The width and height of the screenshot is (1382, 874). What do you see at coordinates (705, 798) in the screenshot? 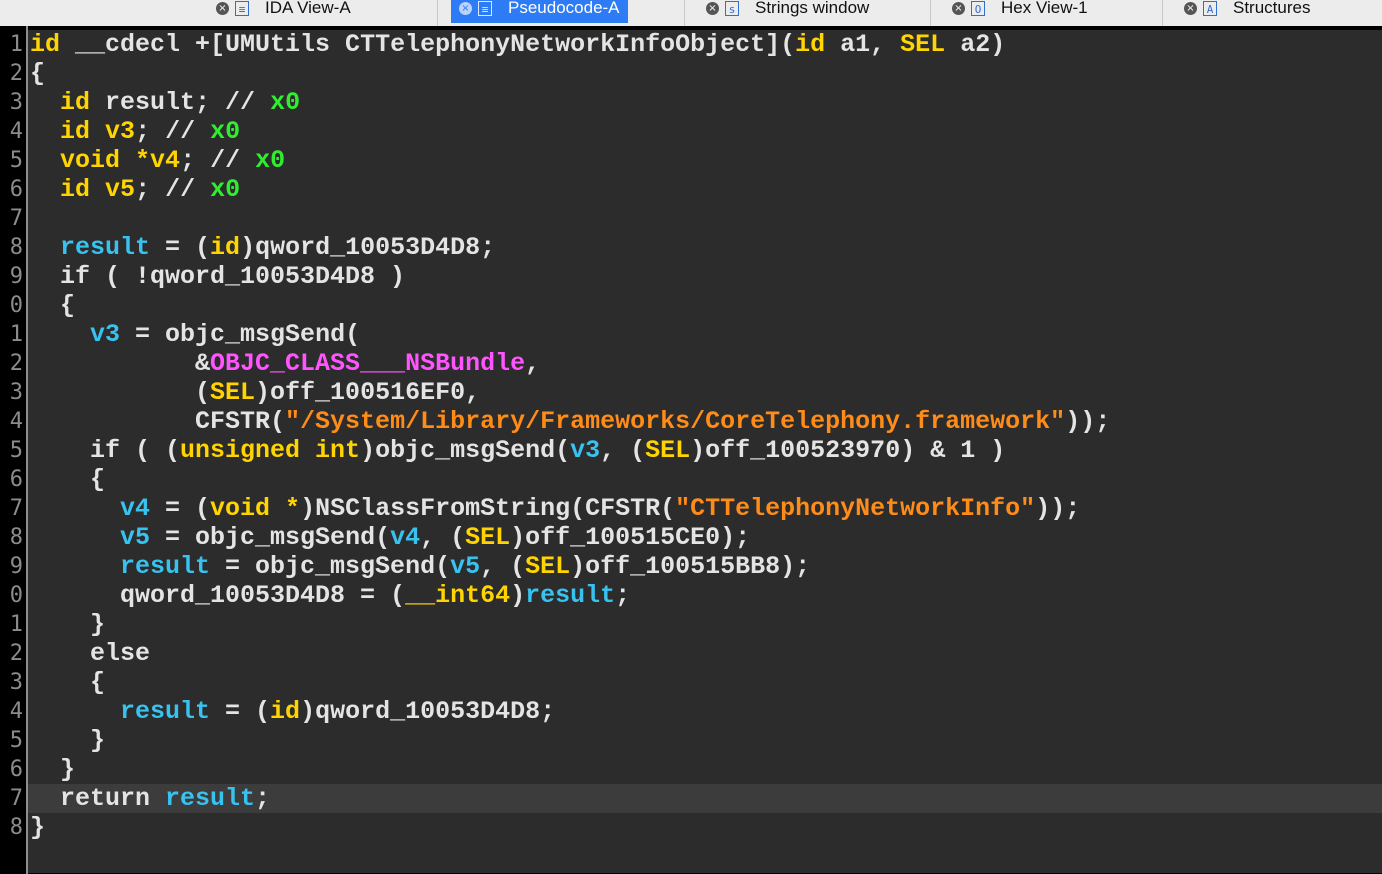
I see `code-line: return result;` at bounding box center [705, 798].